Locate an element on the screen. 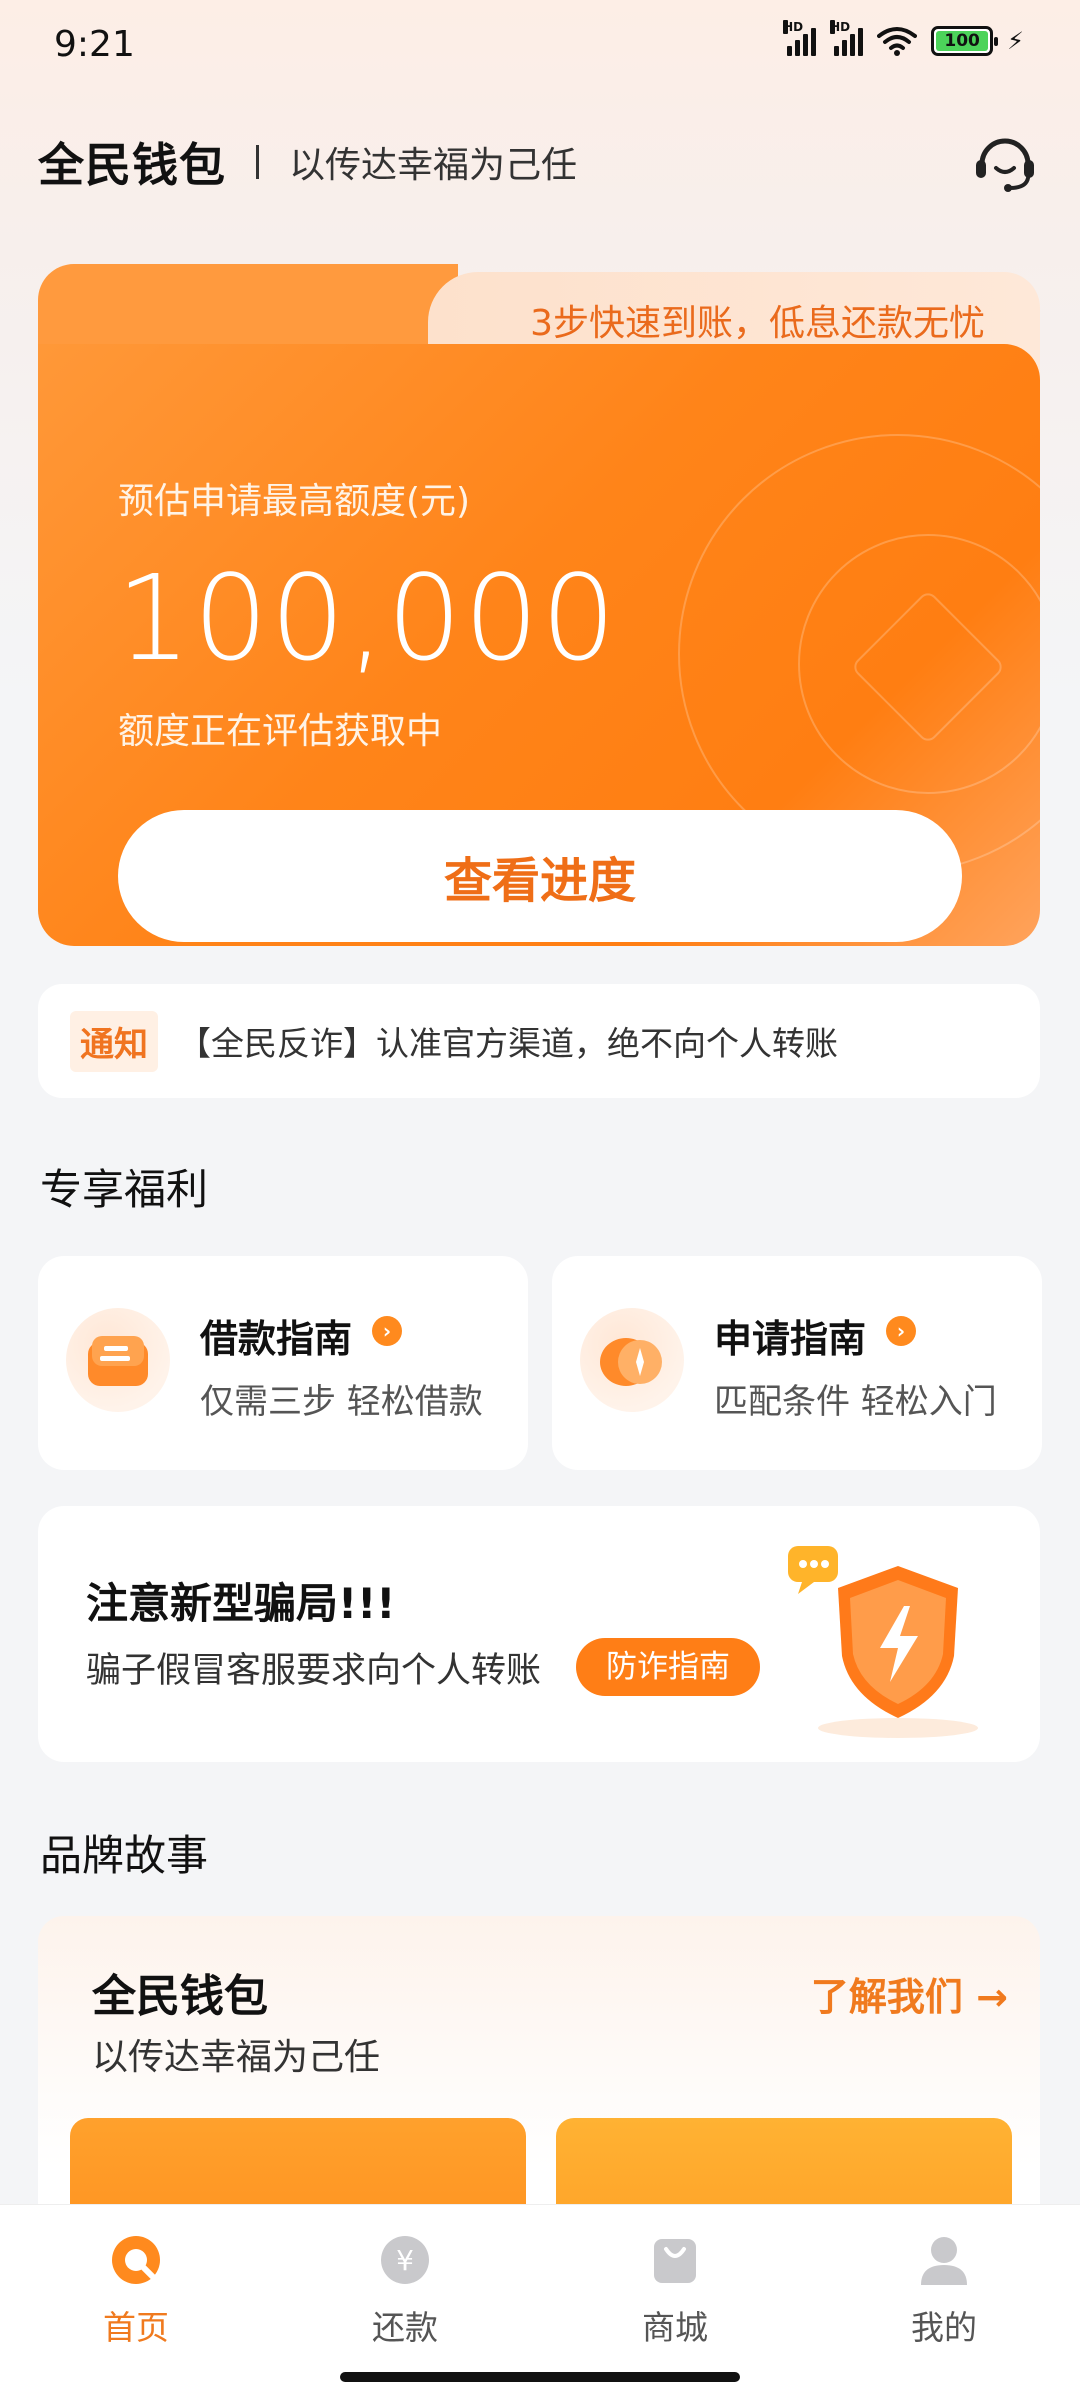 This screenshot has width=1080, height=2400. header-divider is located at coordinates (257, 162).